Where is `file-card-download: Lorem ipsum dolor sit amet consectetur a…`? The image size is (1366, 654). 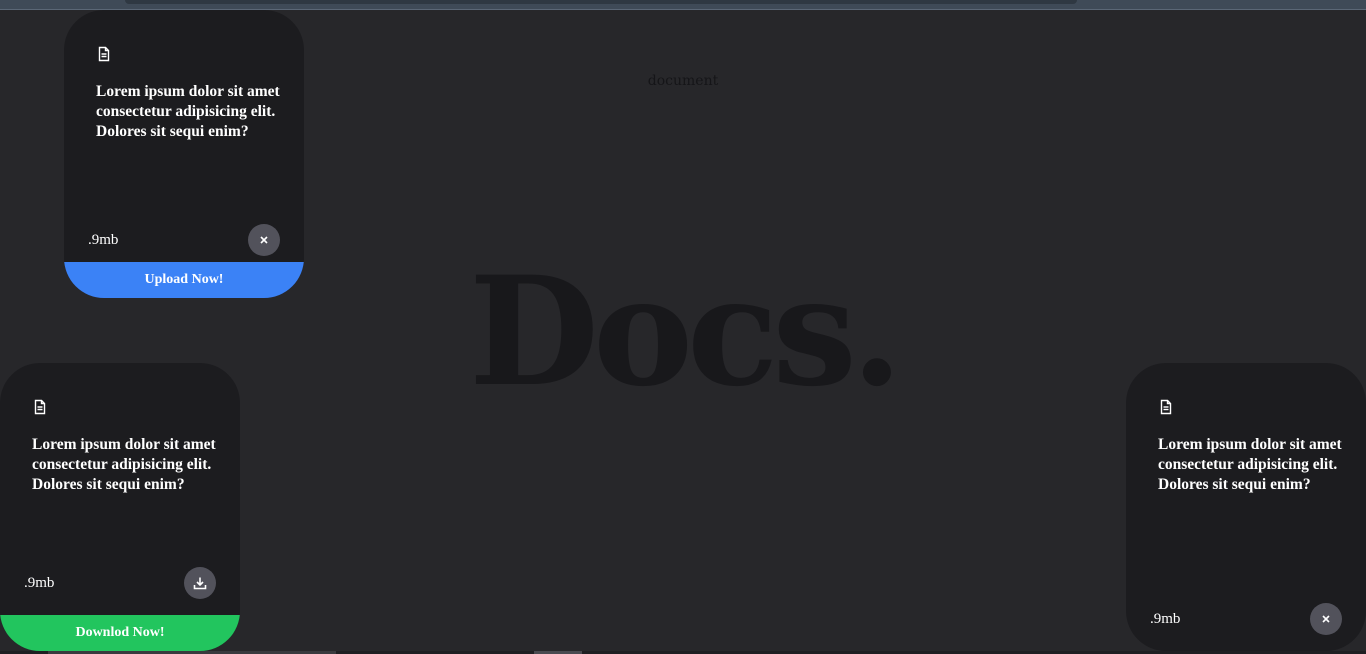
file-card-download: Lorem ipsum dolor sit amet consectetur a… is located at coordinates (120, 507).